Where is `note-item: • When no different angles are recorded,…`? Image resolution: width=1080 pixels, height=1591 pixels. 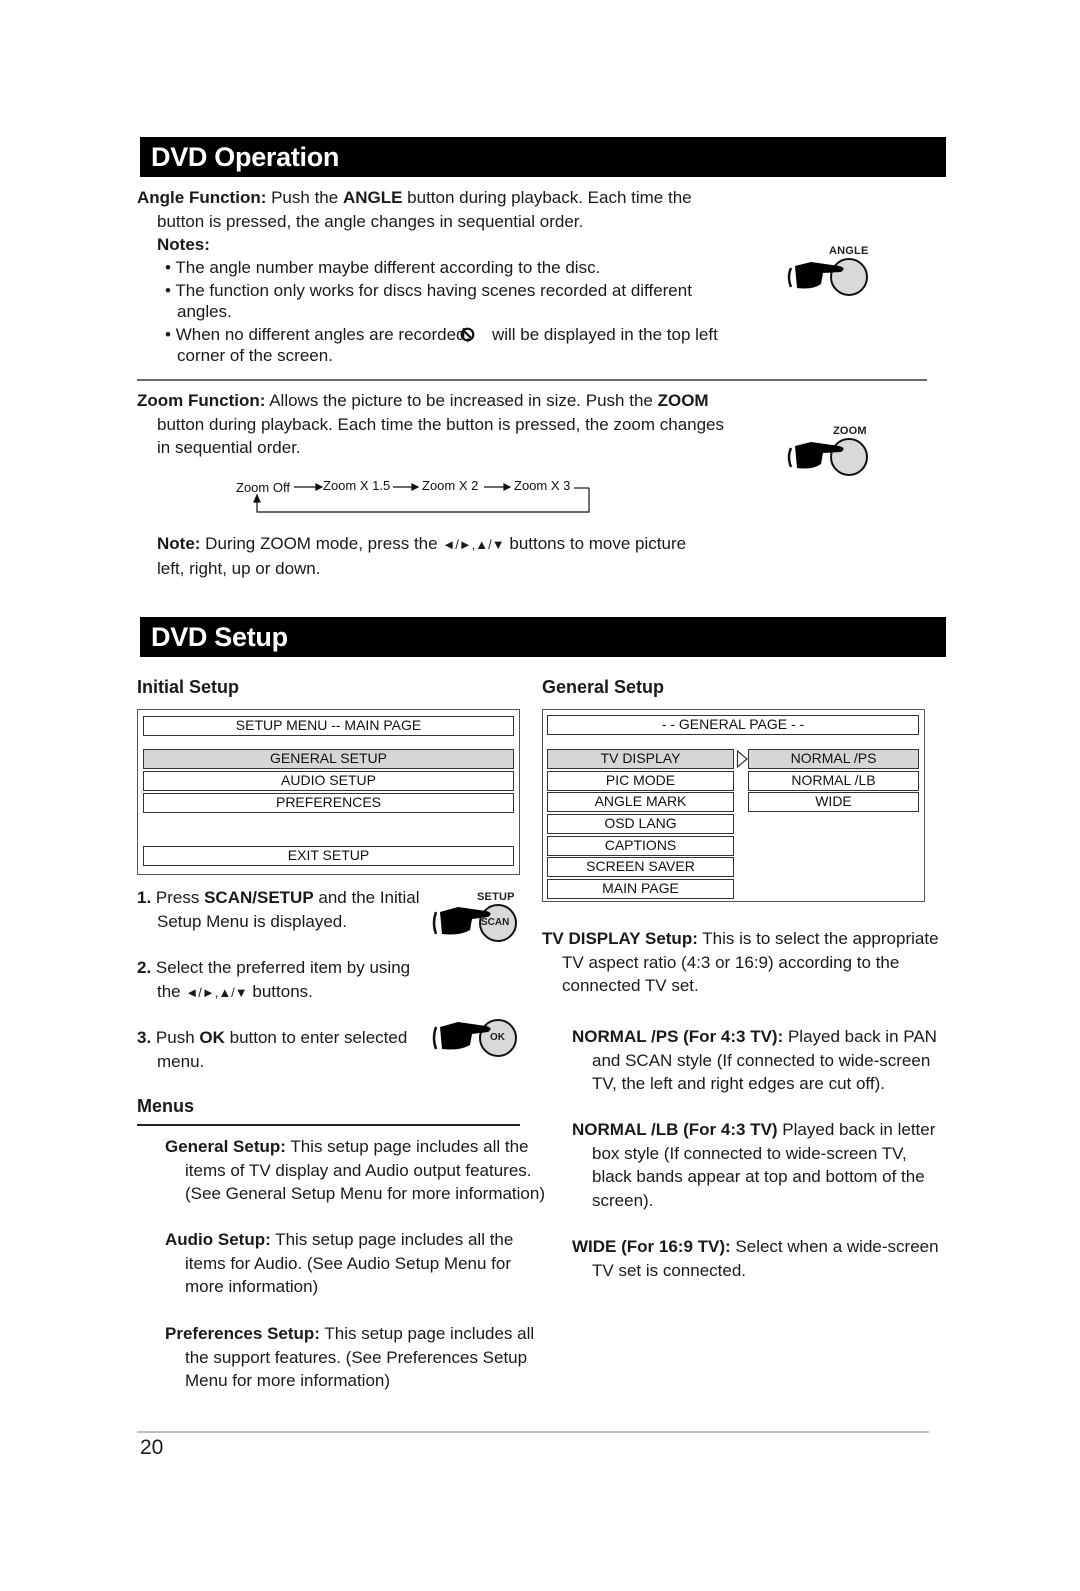 note-item: • When no different angles are recorded,… is located at coordinates (441, 345).